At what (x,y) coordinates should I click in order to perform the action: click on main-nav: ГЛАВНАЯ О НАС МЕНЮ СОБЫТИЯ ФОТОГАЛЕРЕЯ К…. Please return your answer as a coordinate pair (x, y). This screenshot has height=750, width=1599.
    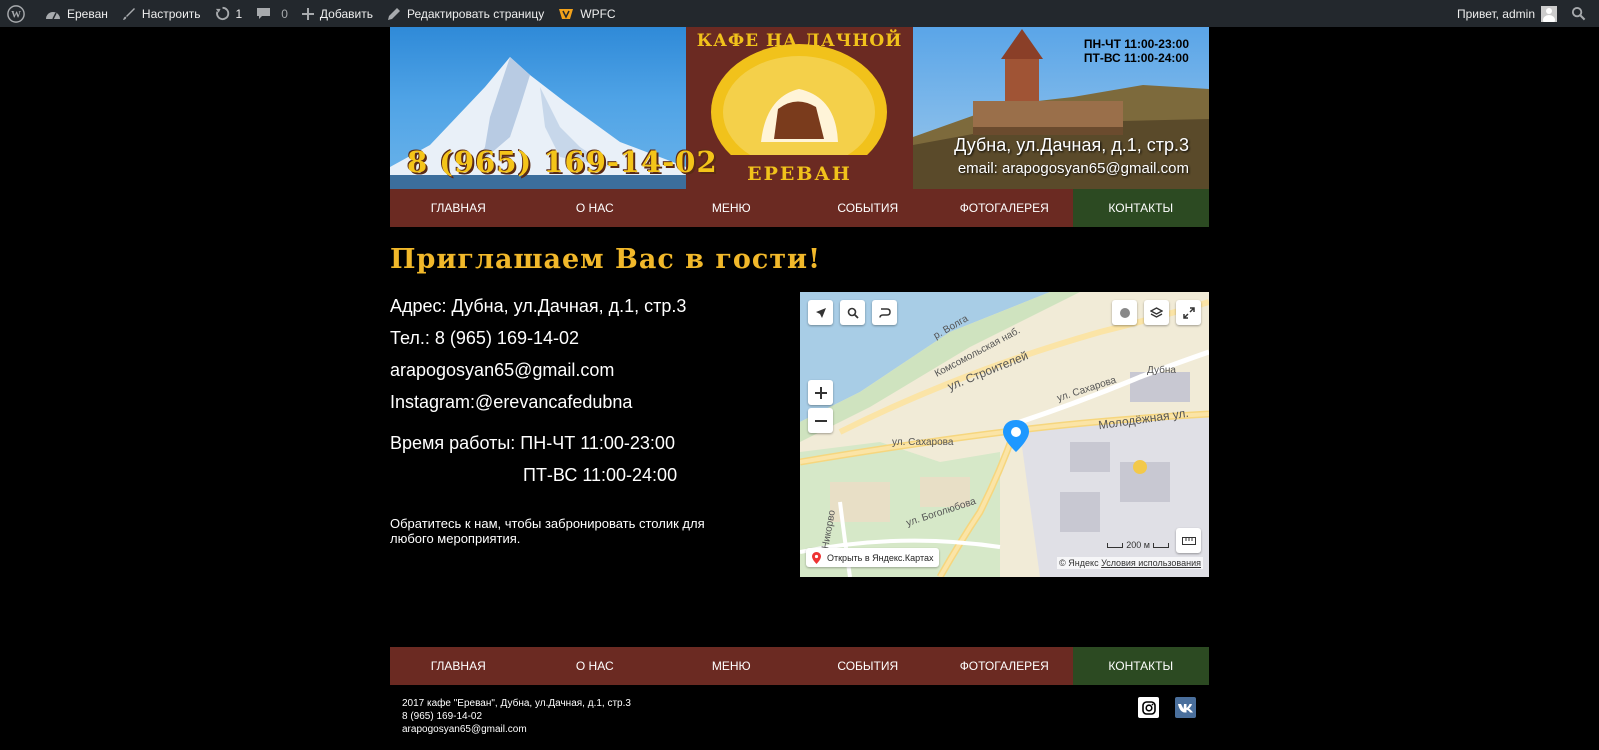
    Looking at the image, I should click on (799, 208).